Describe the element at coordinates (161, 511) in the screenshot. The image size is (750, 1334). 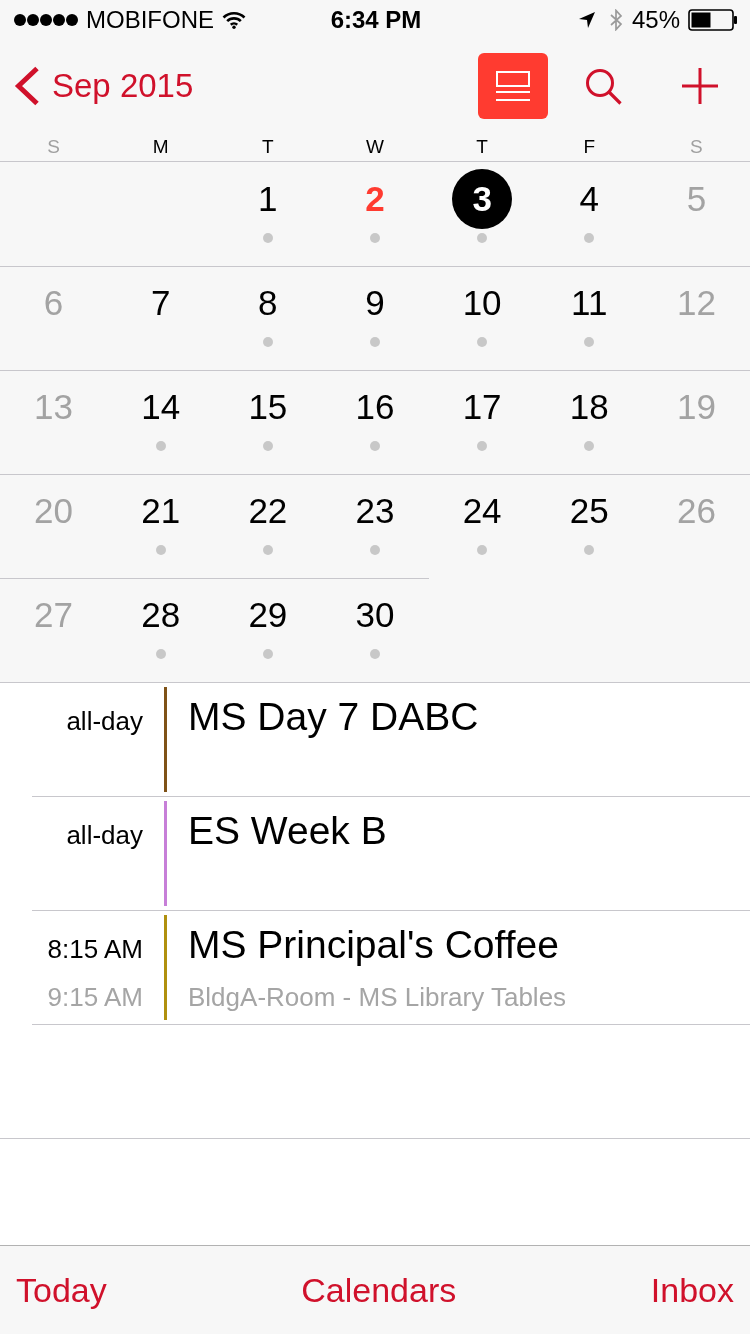
I see `day-number: 21` at that location.